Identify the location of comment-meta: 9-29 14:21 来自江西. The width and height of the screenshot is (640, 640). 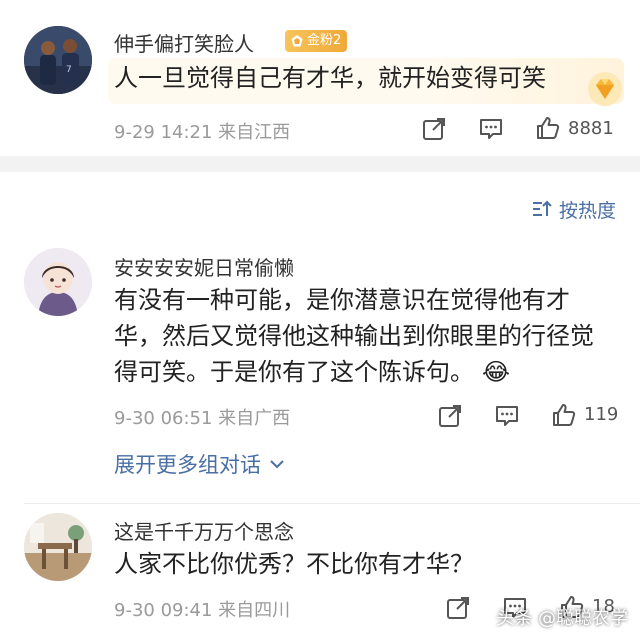
(202, 132).